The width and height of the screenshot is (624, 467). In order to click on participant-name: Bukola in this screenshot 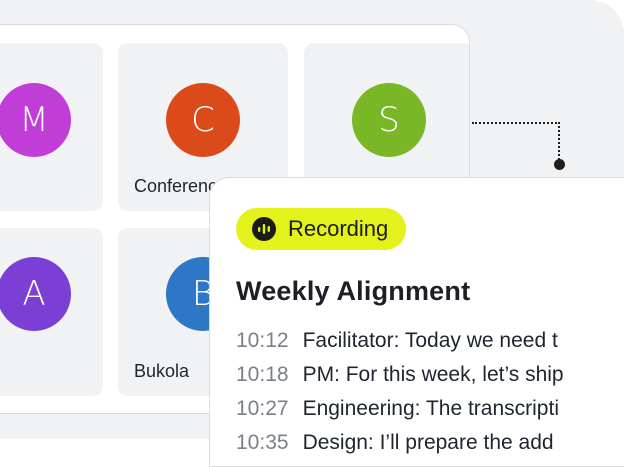, I will do `click(162, 371)`.